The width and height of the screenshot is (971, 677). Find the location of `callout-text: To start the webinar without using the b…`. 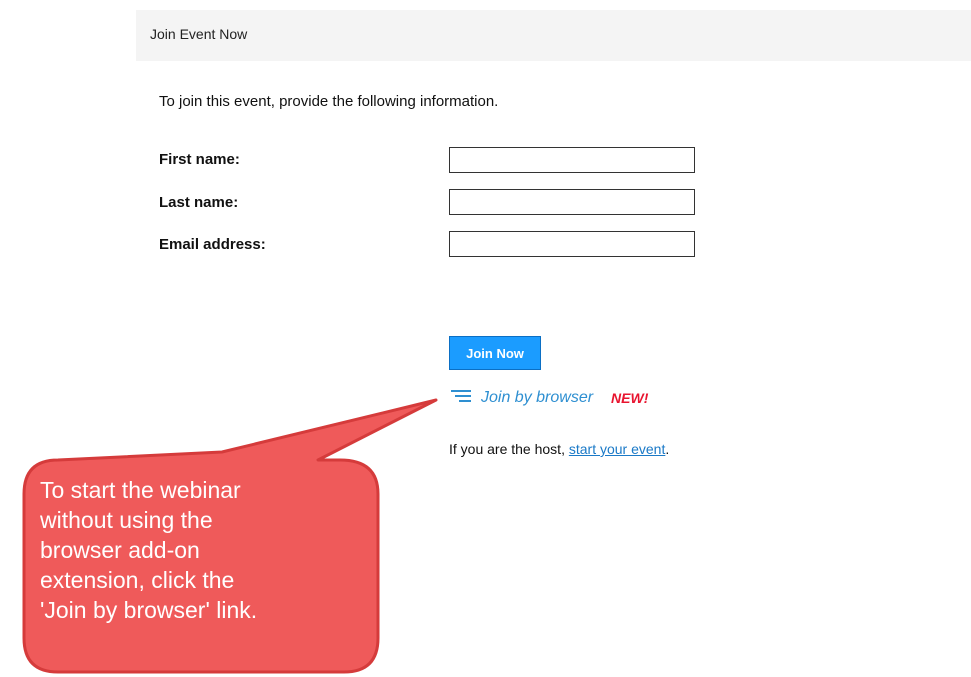

callout-text: To start the webinar without using the b… is located at coordinates (195, 550).